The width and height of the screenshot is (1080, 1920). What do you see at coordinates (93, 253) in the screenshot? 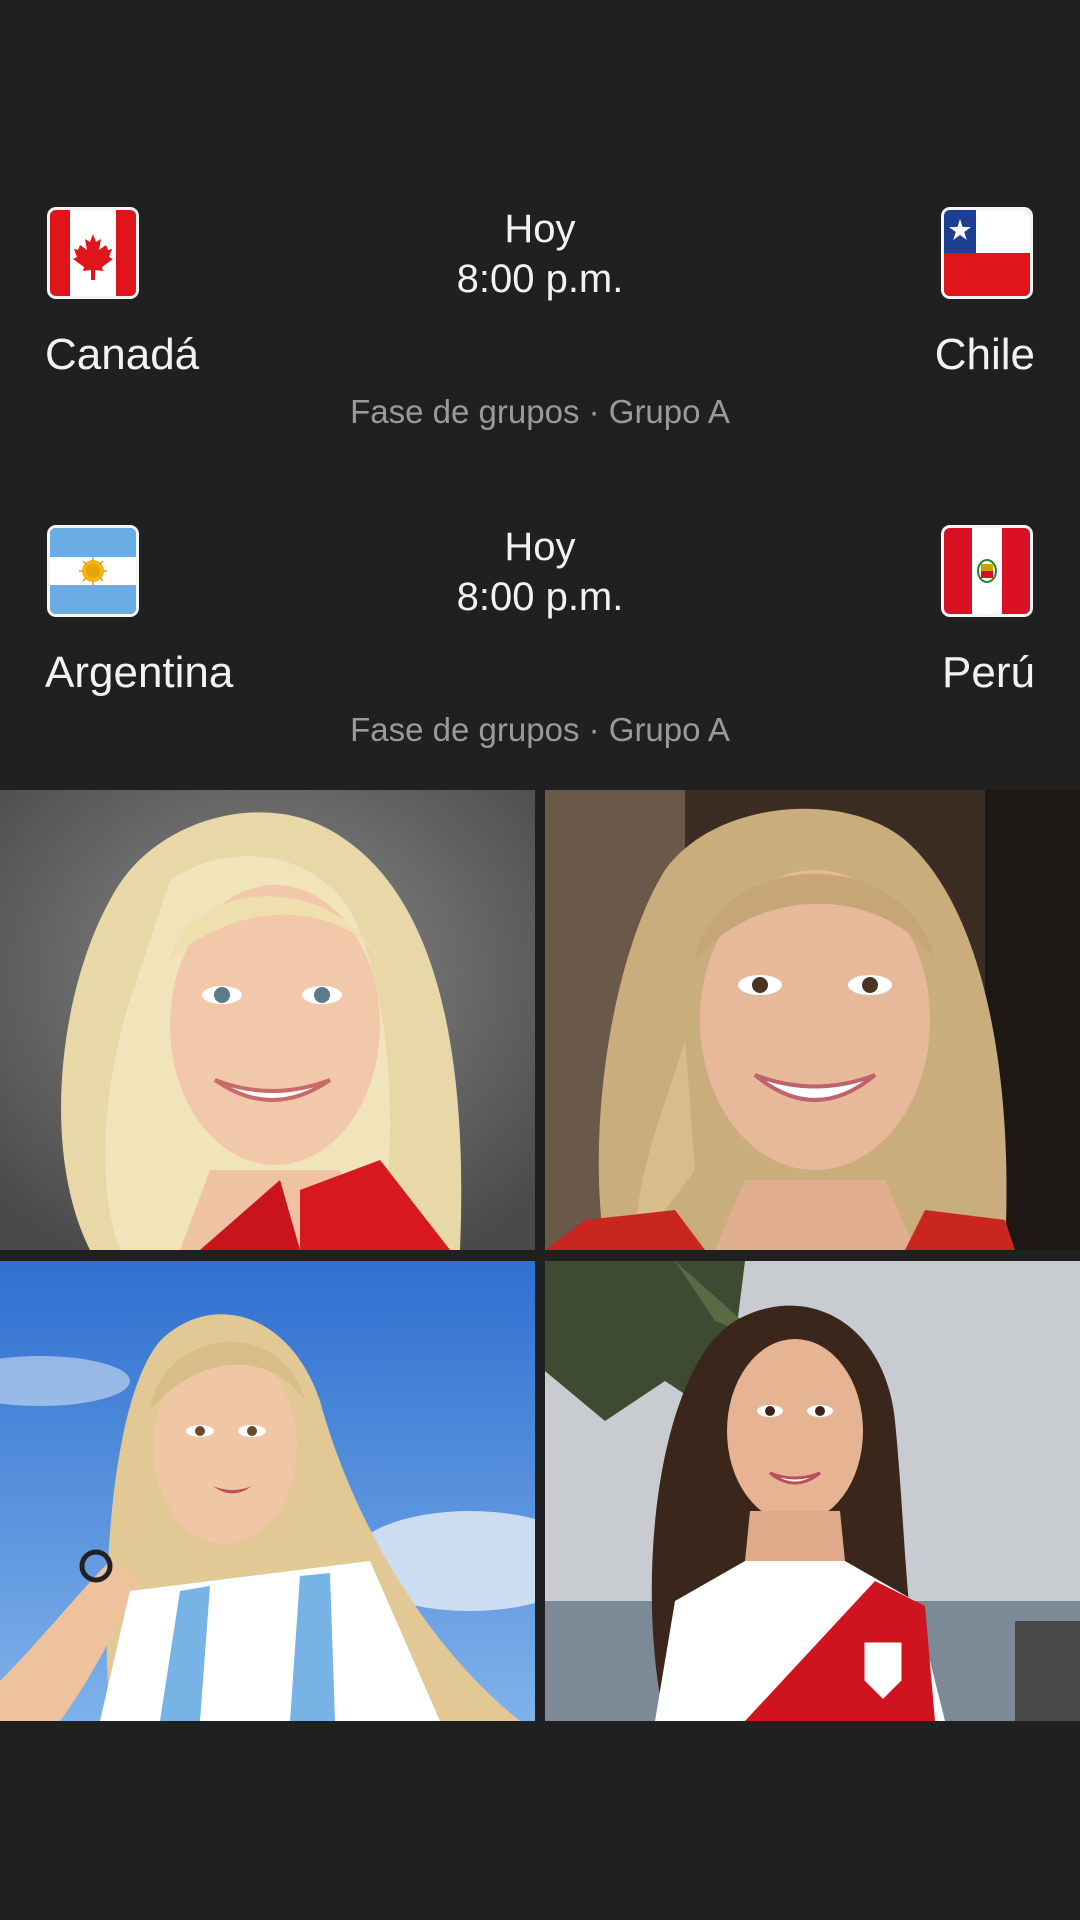
I see `canada-flag-icon` at bounding box center [93, 253].